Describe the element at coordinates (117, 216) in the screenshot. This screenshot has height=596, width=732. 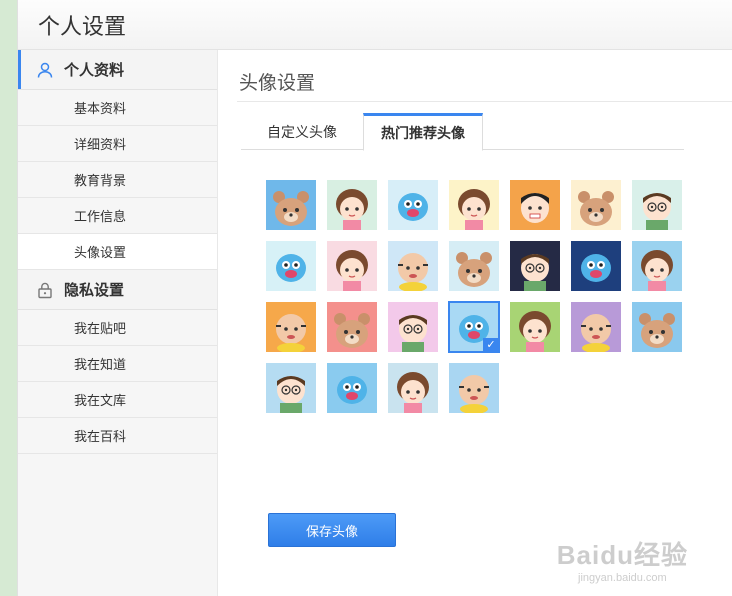
I see `sidebar-item-work: 工作信息` at that location.